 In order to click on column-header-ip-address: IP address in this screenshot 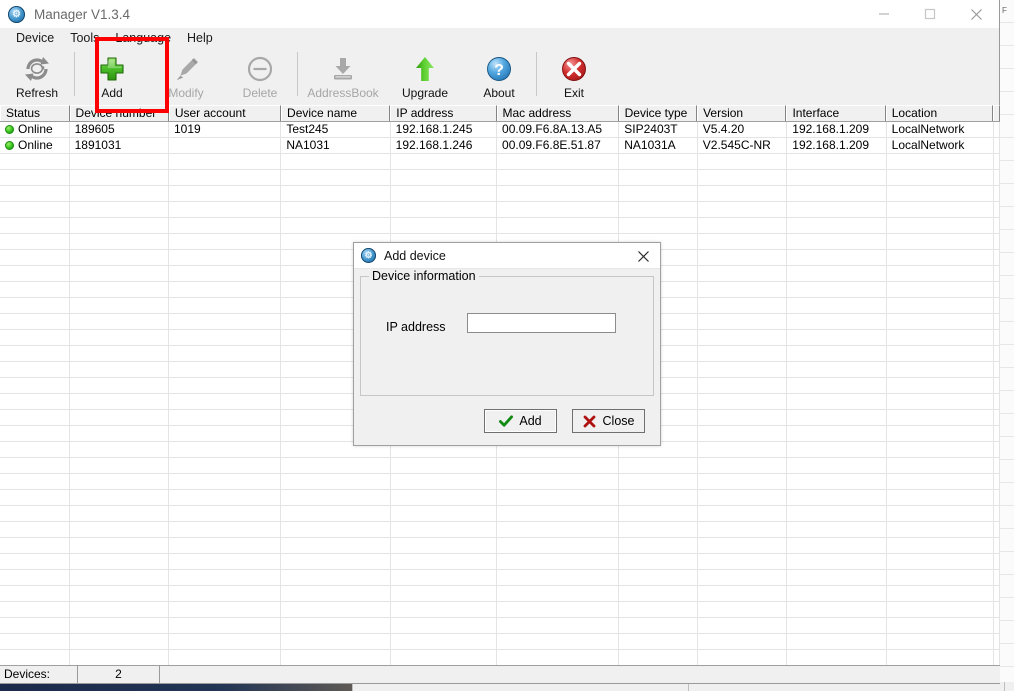, I will do `click(443, 113)`.